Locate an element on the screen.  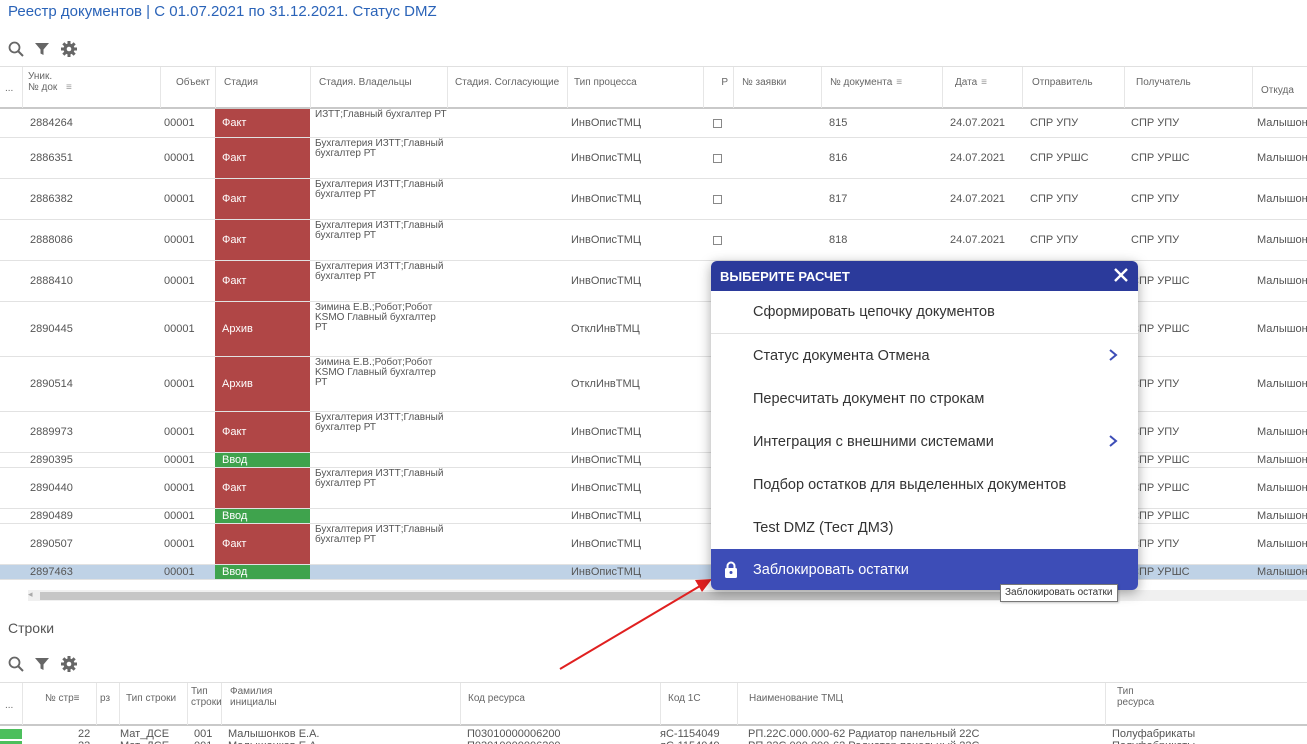
menu-item-test-dmz: Test DMZ (Тест ДМЗ) is located at coordinates (924, 527).